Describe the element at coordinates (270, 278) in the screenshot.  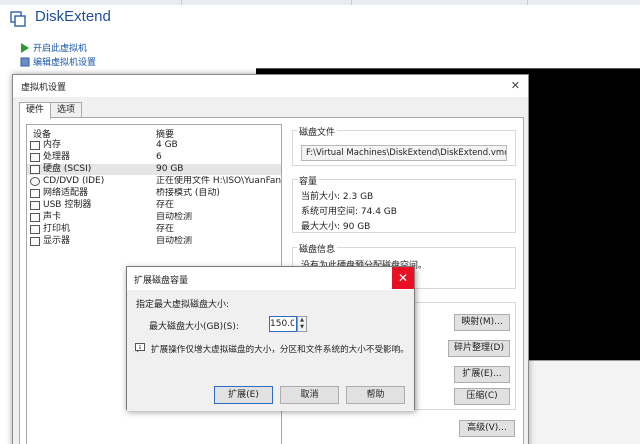
I see `expand-titlebar: 扩展磁盘容量 ✕` at that location.